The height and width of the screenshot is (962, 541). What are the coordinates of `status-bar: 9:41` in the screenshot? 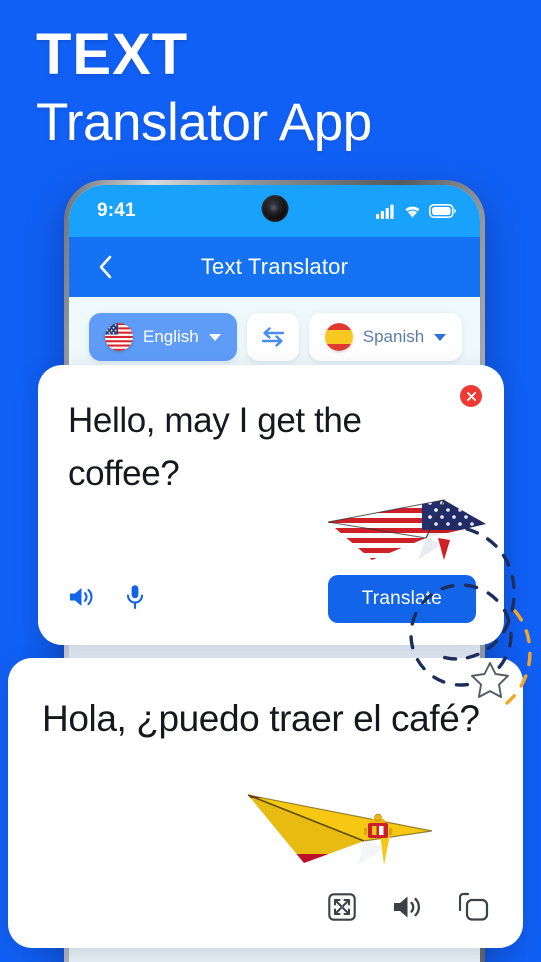 It's located at (274, 211).